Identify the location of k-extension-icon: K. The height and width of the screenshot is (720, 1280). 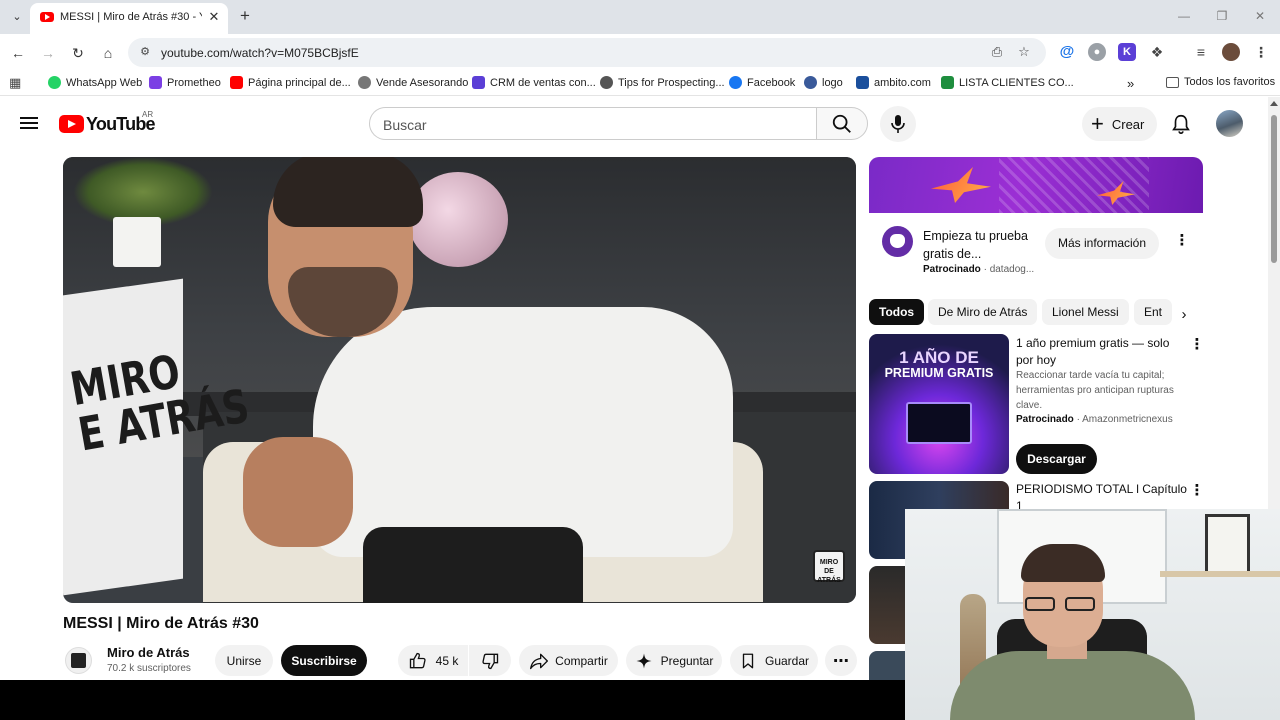
(1127, 52).